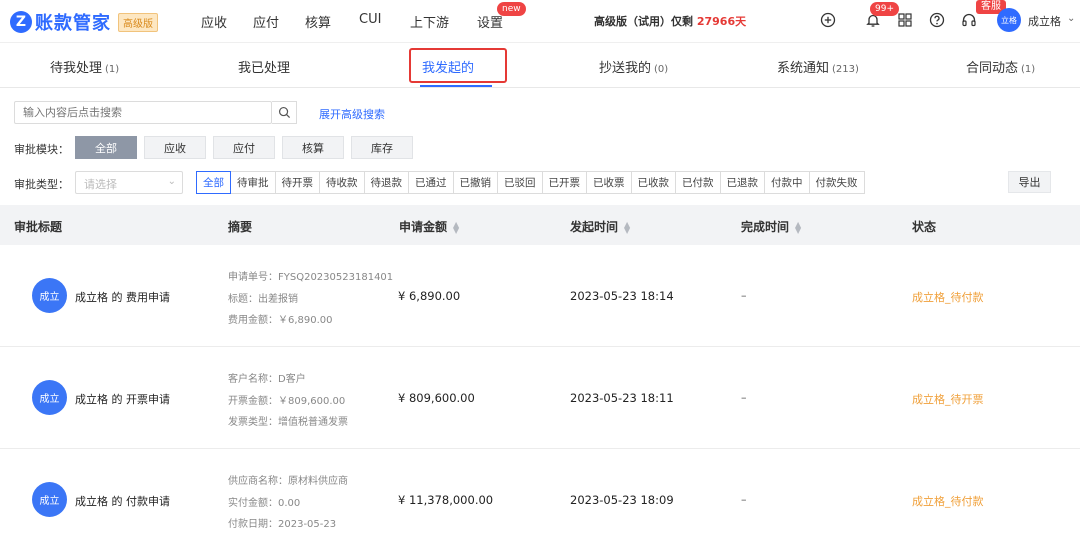 This screenshot has height=547, width=1080. What do you see at coordinates (698, 182) in the screenshot?
I see `type-paid-button: 已付款` at bounding box center [698, 182].